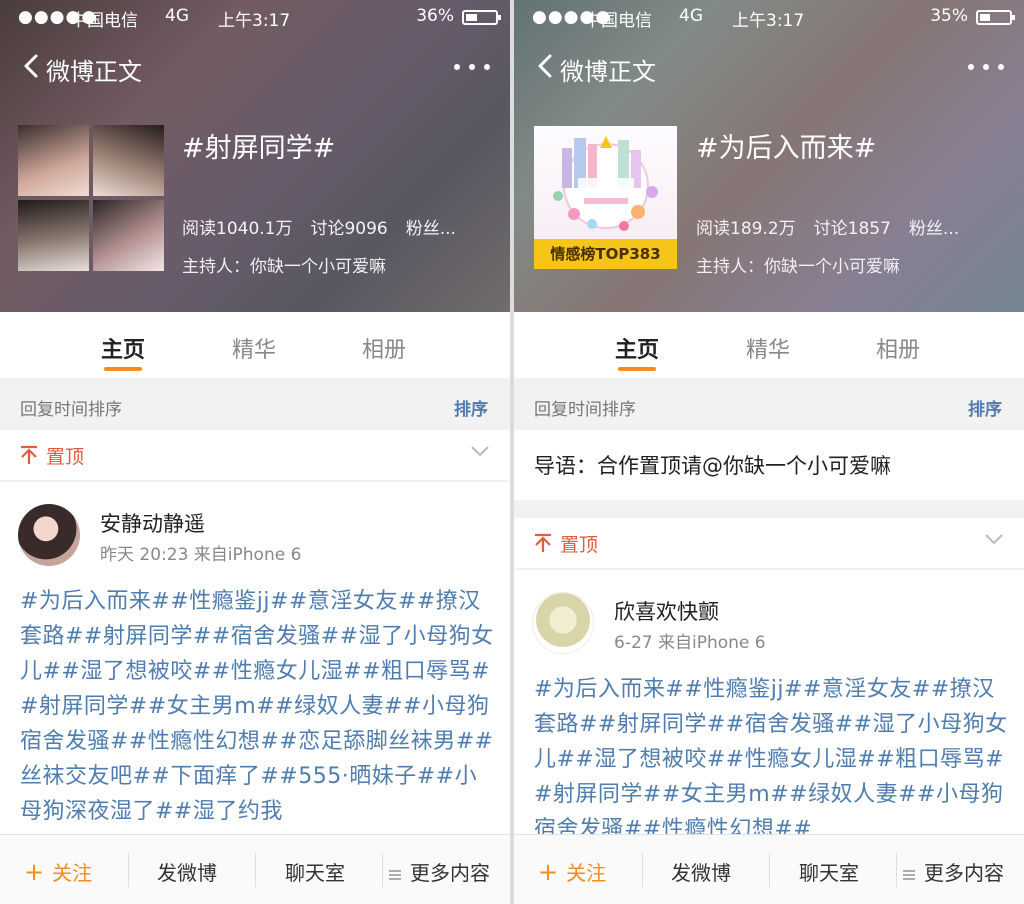  Describe the element at coordinates (237, 229) in the screenshot. I see `read-count: 阅读1040.1万` at that location.